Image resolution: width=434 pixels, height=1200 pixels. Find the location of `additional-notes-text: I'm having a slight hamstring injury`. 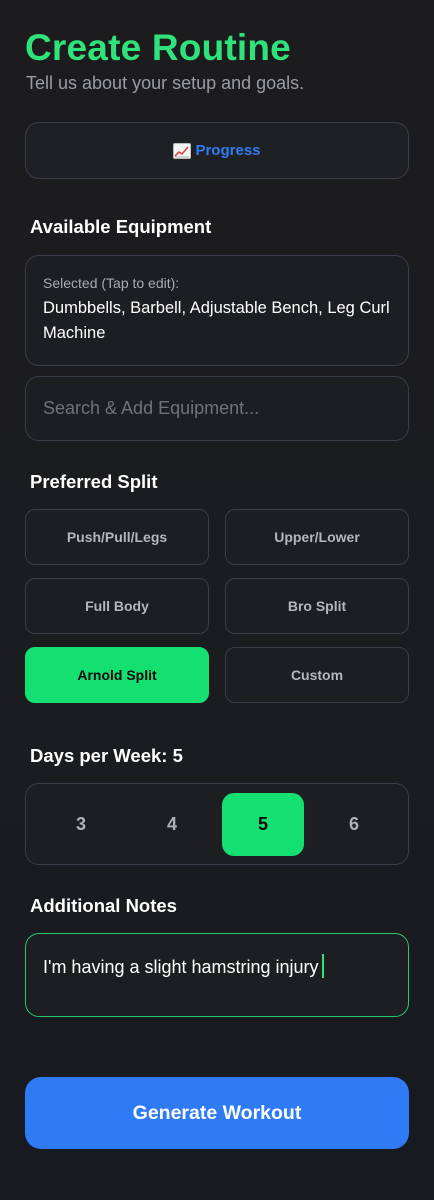

additional-notes-text: I'm having a slight hamstring injury is located at coordinates (181, 967).